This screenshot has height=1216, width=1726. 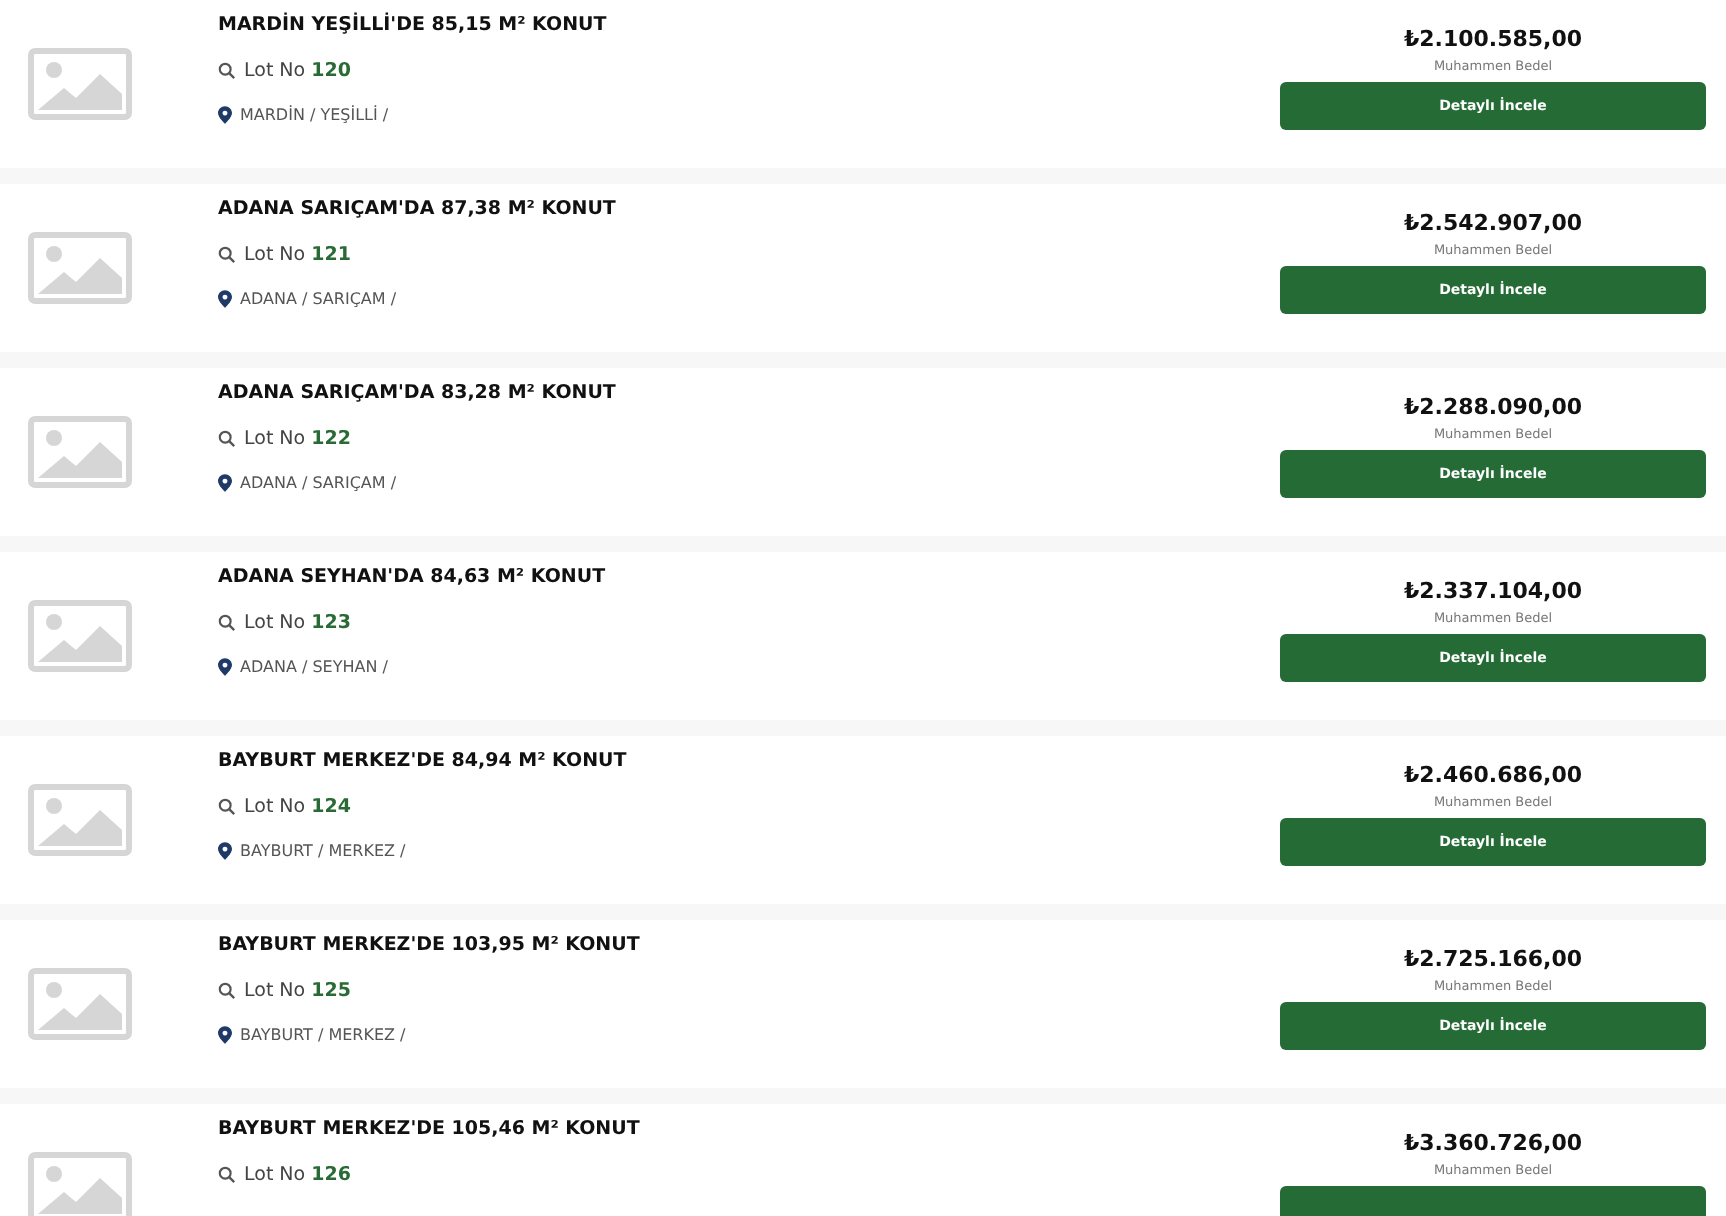 I want to click on location-text: MARDİN / YEŞİLLİ /, so click(x=314, y=115).